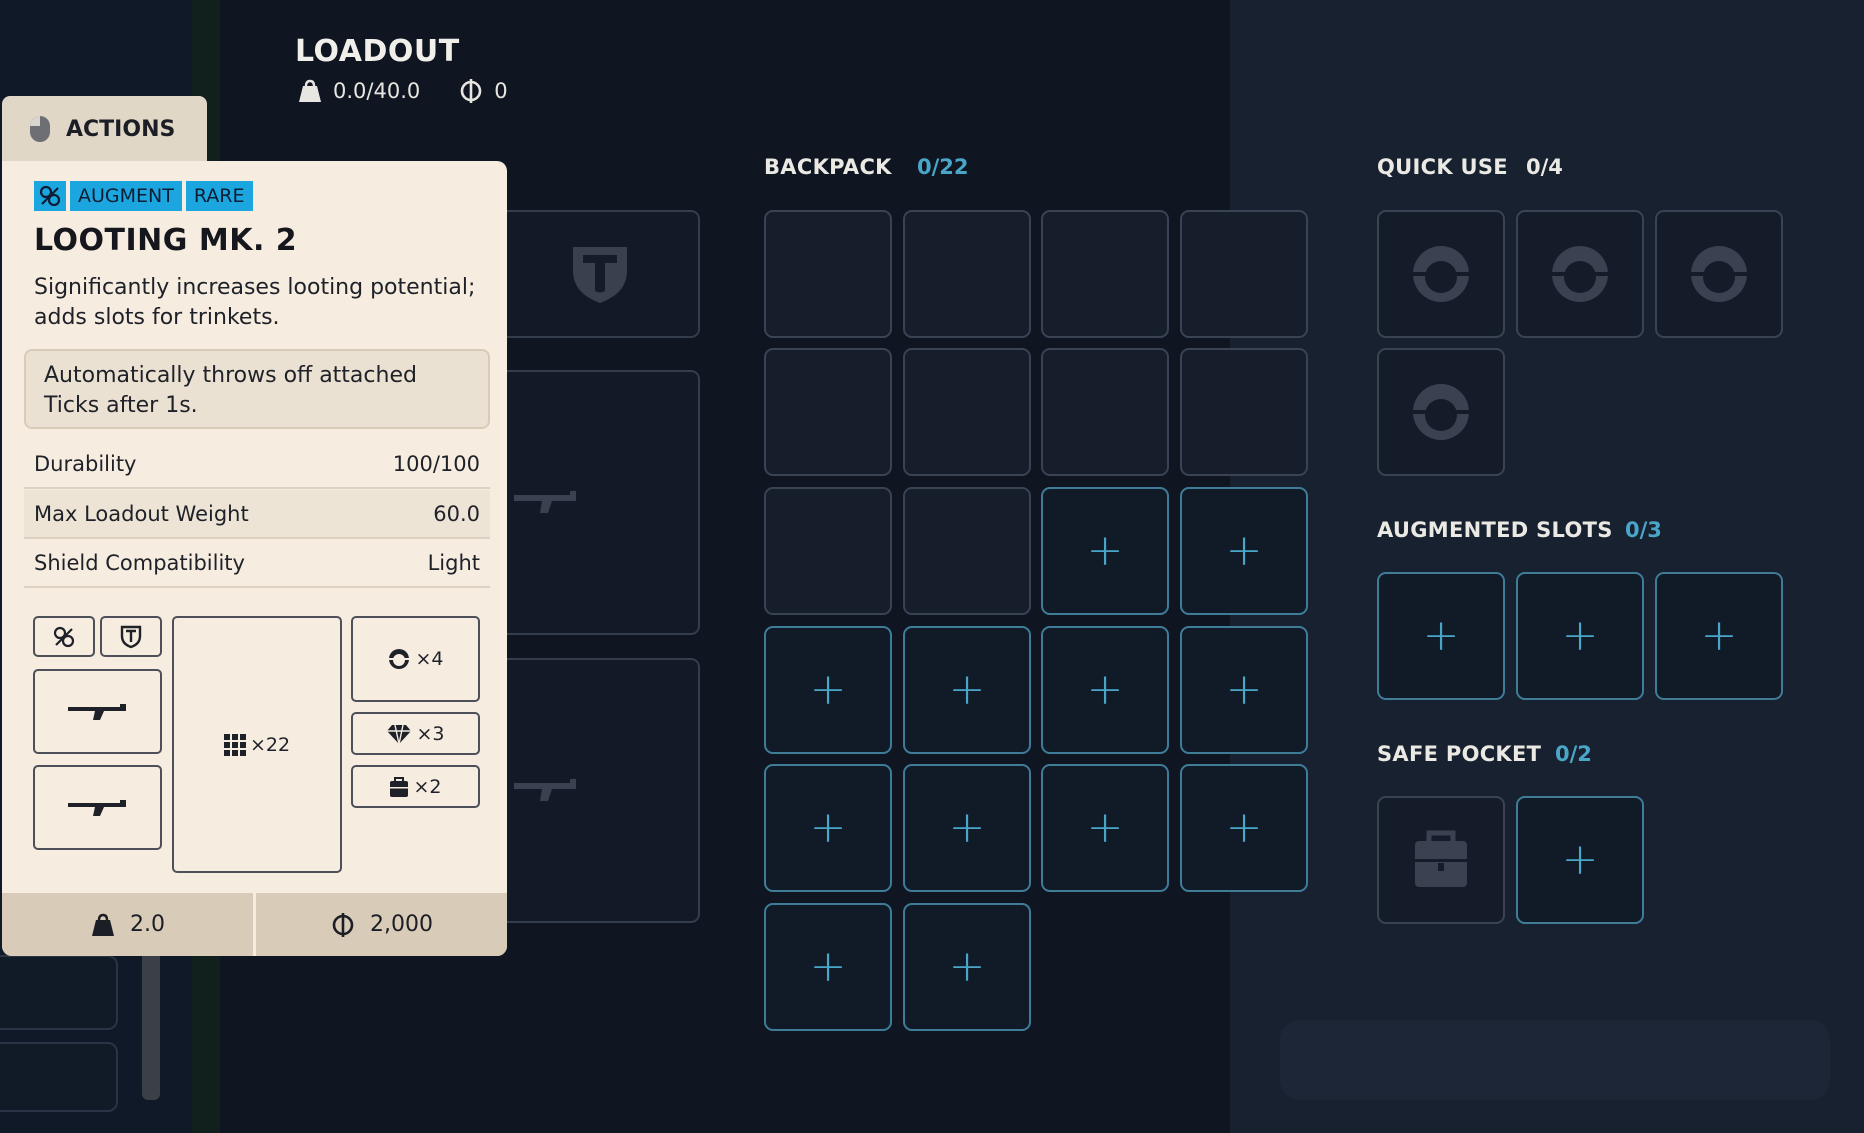 Image resolution: width=1864 pixels, height=1133 pixels. What do you see at coordinates (127, 924) in the screenshot?
I see `item-weight: 2.0` at bounding box center [127, 924].